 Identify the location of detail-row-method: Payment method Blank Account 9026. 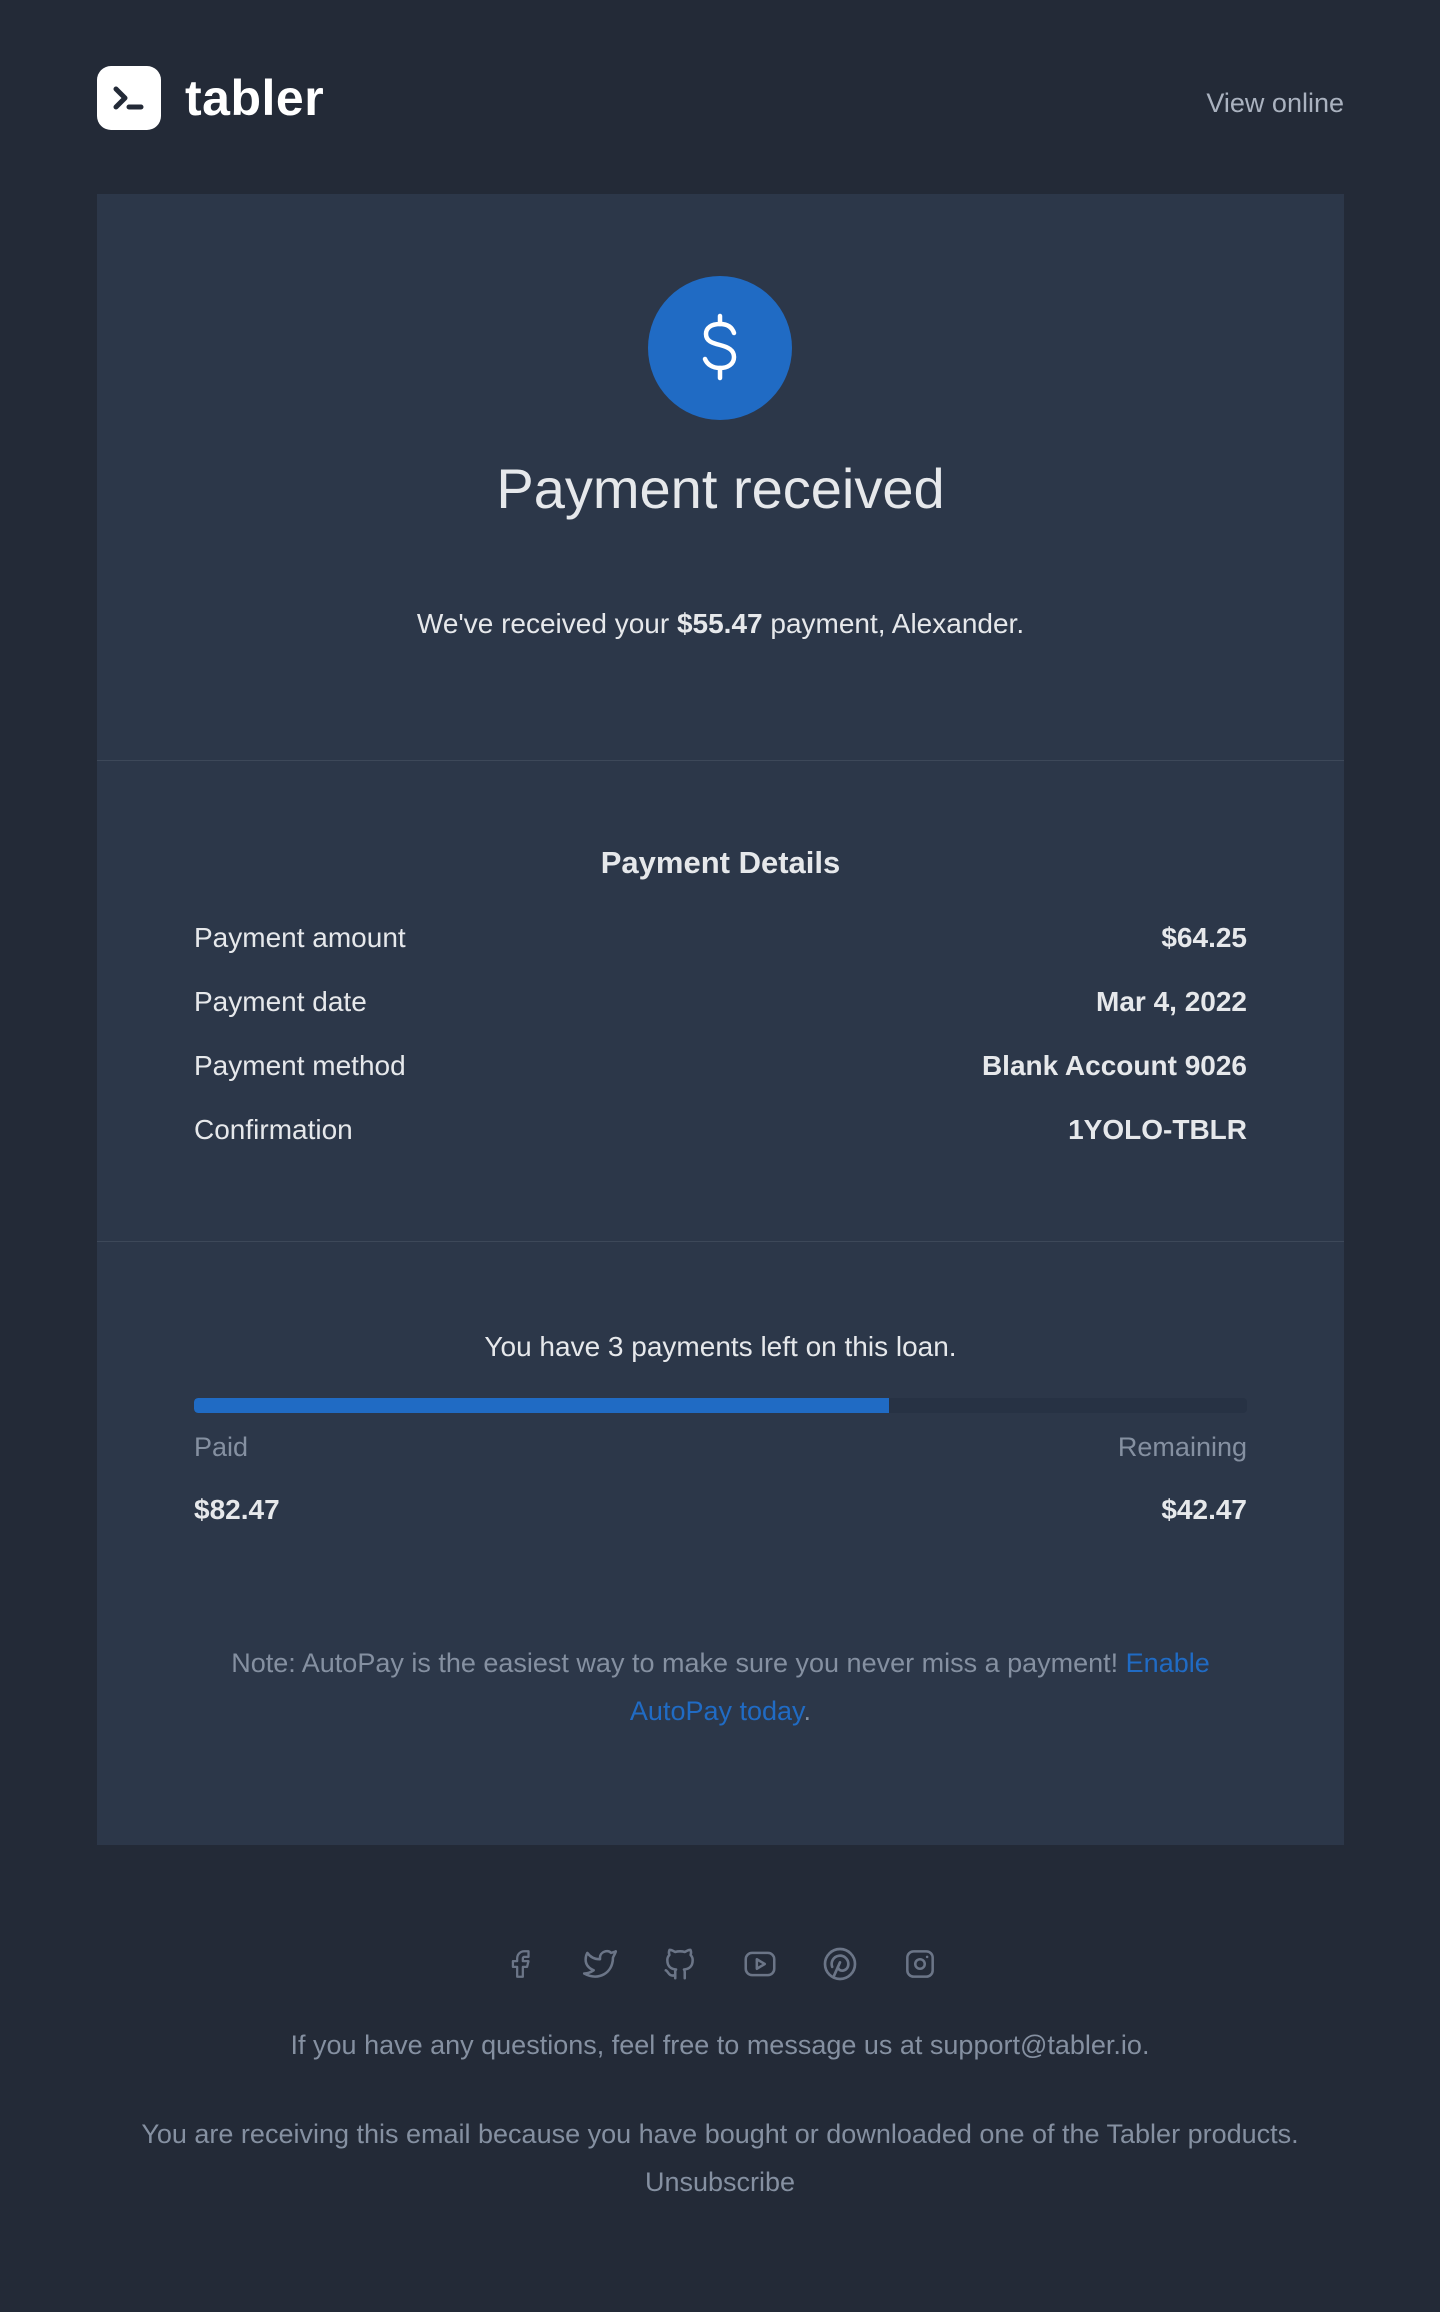
(720, 1066).